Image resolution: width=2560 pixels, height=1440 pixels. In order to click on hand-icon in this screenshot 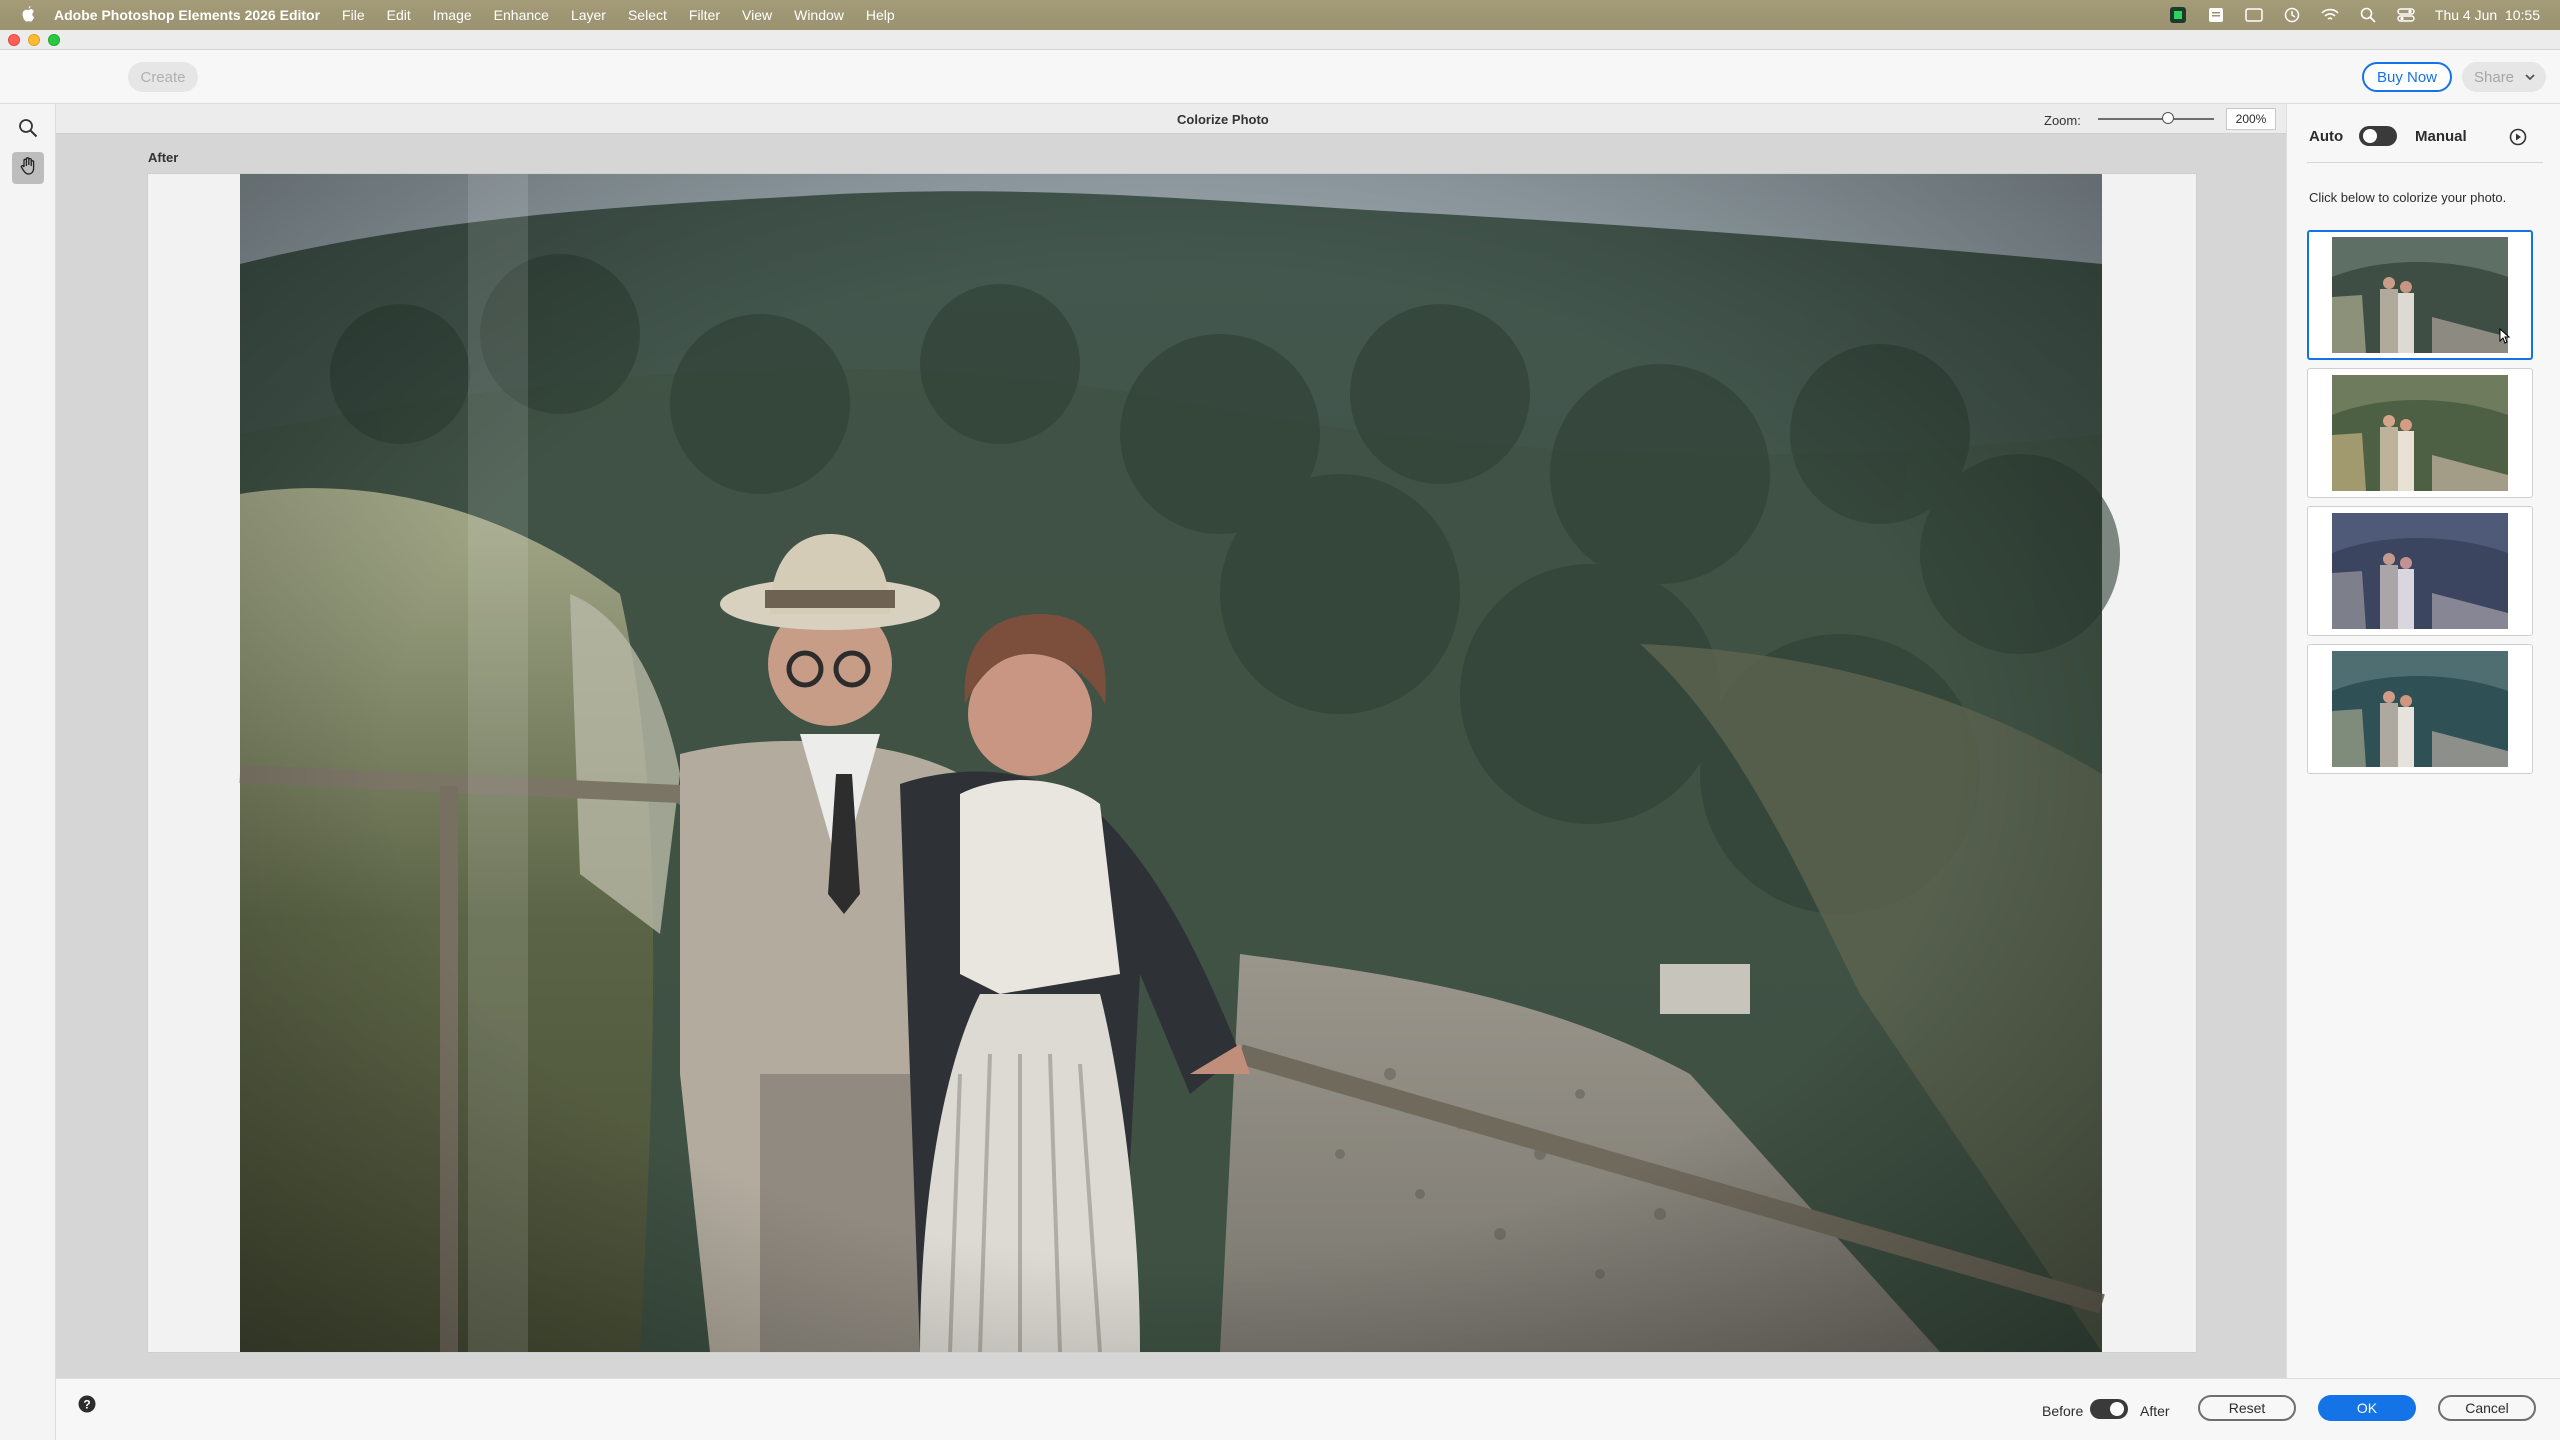, I will do `click(28, 168)`.